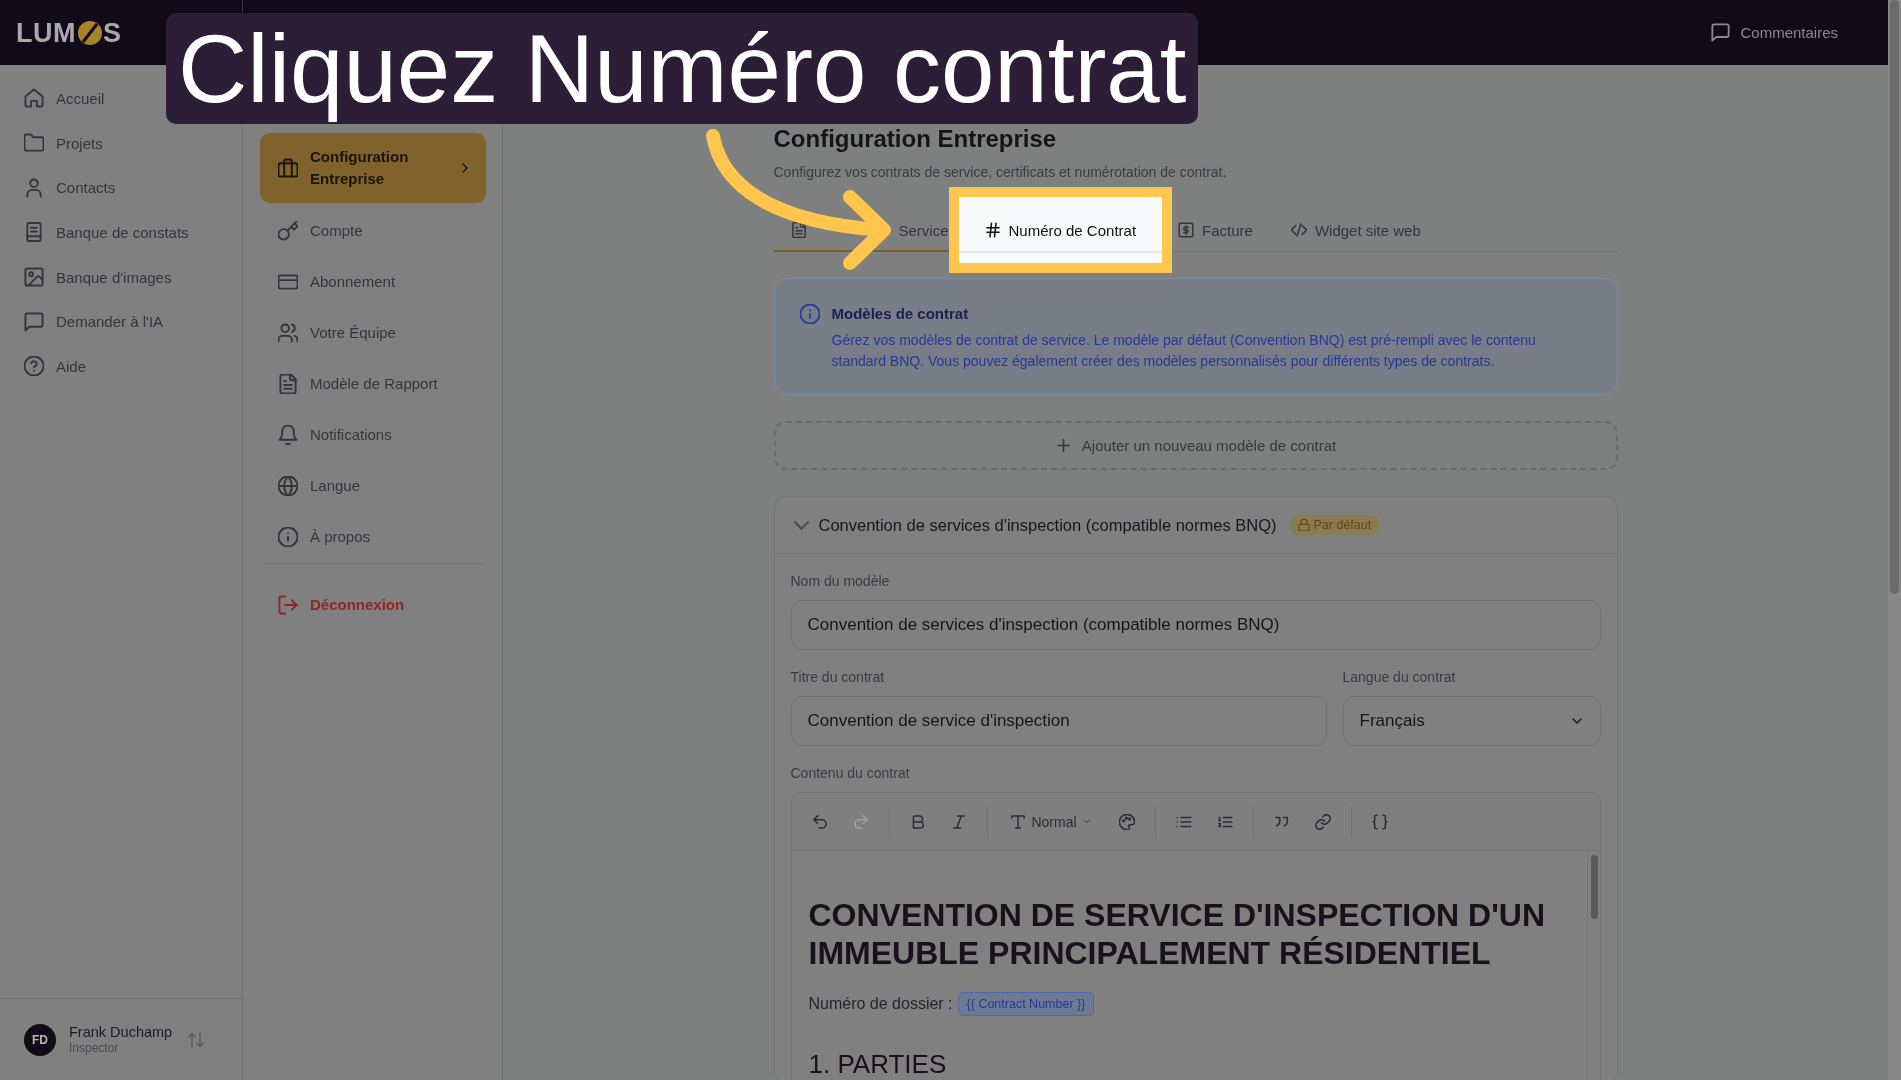 The height and width of the screenshot is (1080, 1901). What do you see at coordinates (34, 232) in the screenshot?
I see `notebook-icon` at bounding box center [34, 232].